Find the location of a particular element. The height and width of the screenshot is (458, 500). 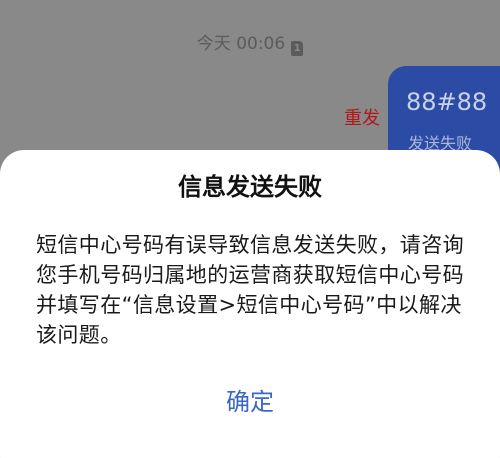

message-timestamp: 今天 00:06 1 is located at coordinates (250, 45).